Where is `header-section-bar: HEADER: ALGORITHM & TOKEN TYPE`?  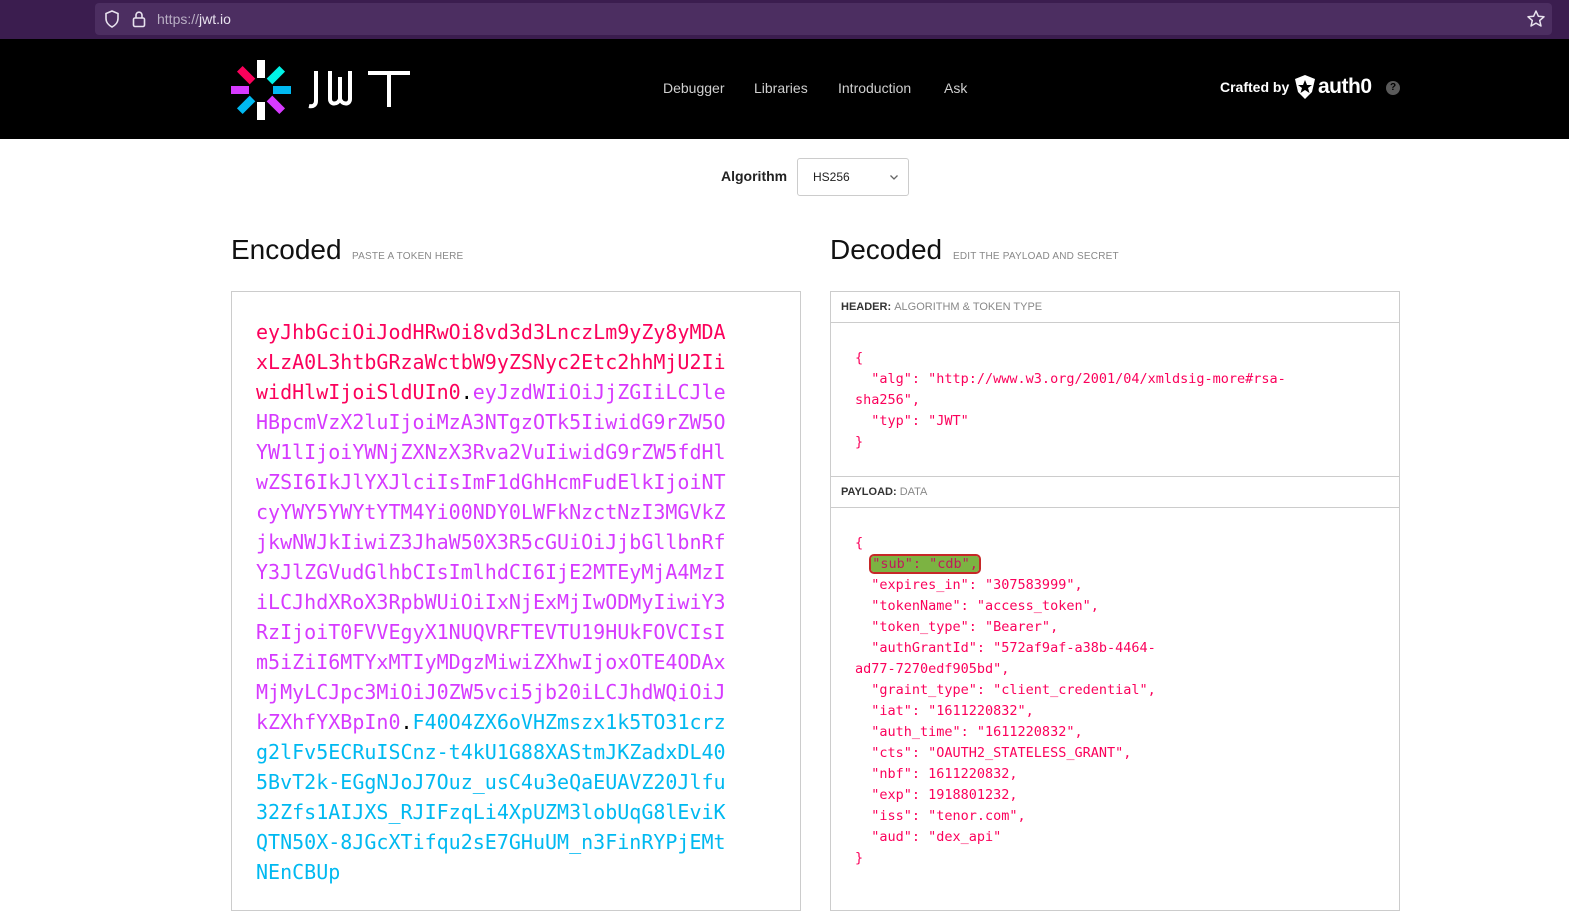
header-section-bar: HEADER: ALGORITHM & TOKEN TYPE is located at coordinates (1115, 307).